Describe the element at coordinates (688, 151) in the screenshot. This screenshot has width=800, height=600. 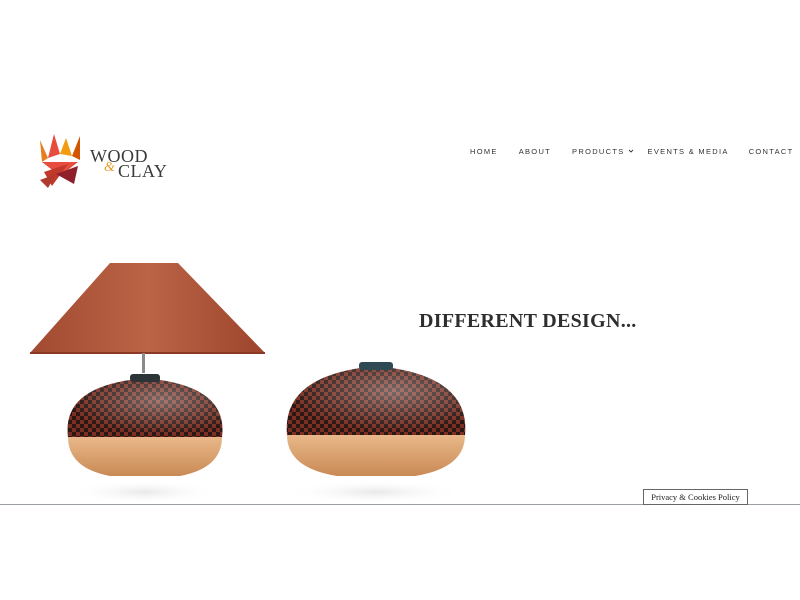
I see `nav-events-media: EVENTS & MEDIA` at that location.